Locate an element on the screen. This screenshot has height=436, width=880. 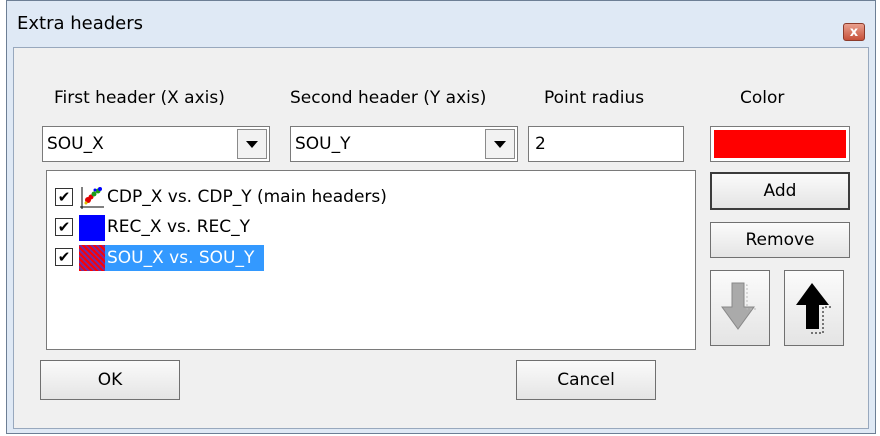
color-picker is located at coordinates (780, 144).